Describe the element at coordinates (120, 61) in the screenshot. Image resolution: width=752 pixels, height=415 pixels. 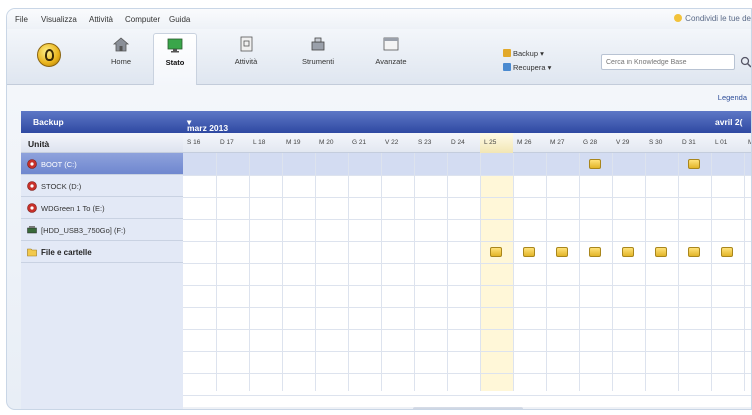
I see `home-button-label: Home` at that location.